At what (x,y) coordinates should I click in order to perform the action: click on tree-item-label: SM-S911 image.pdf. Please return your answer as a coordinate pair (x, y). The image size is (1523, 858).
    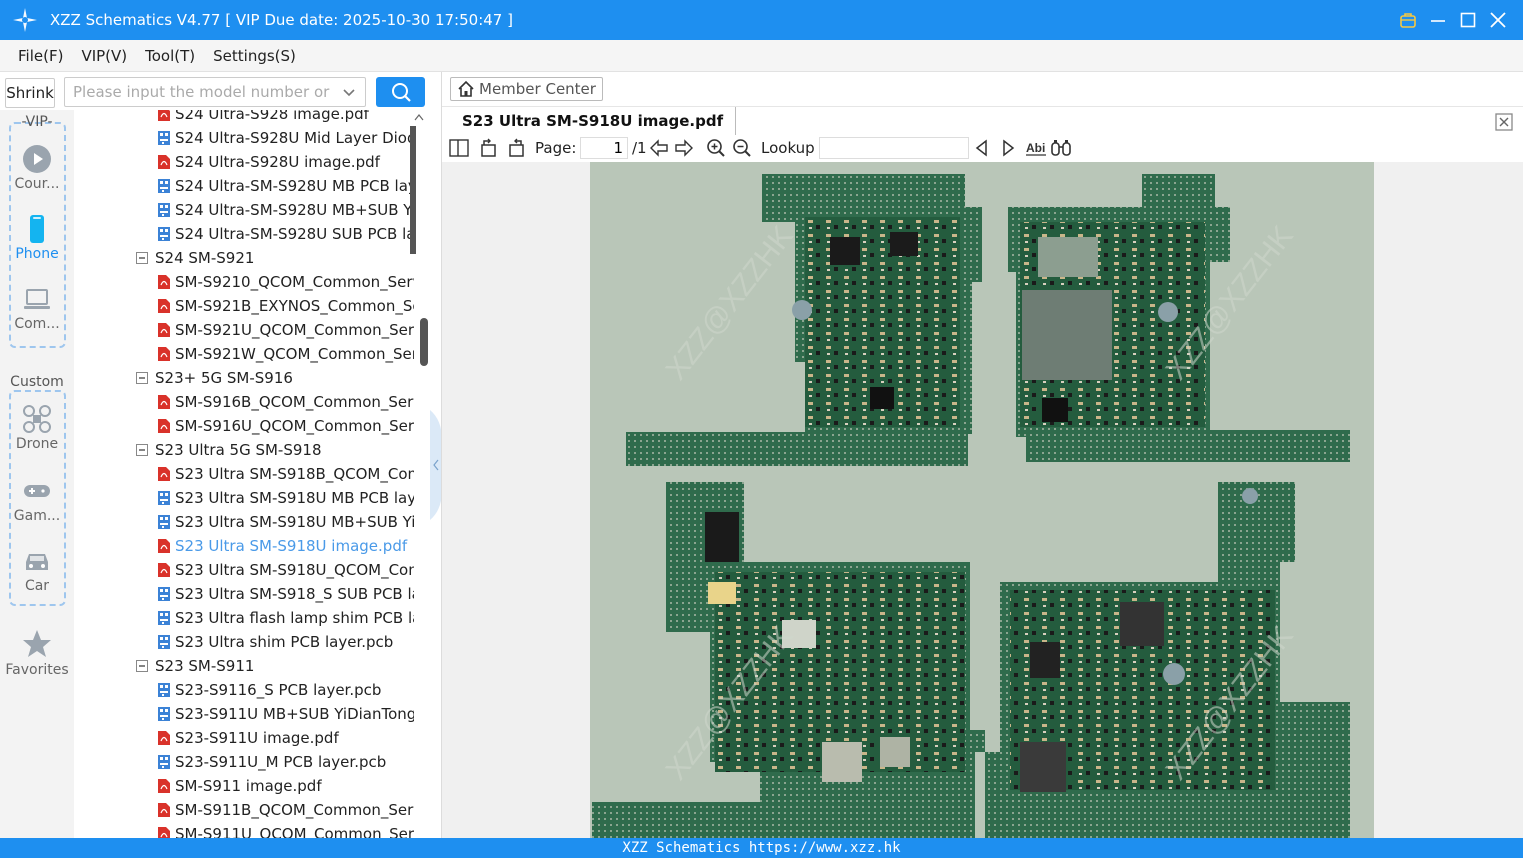
    Looking at the image, I should click on (248, 786).